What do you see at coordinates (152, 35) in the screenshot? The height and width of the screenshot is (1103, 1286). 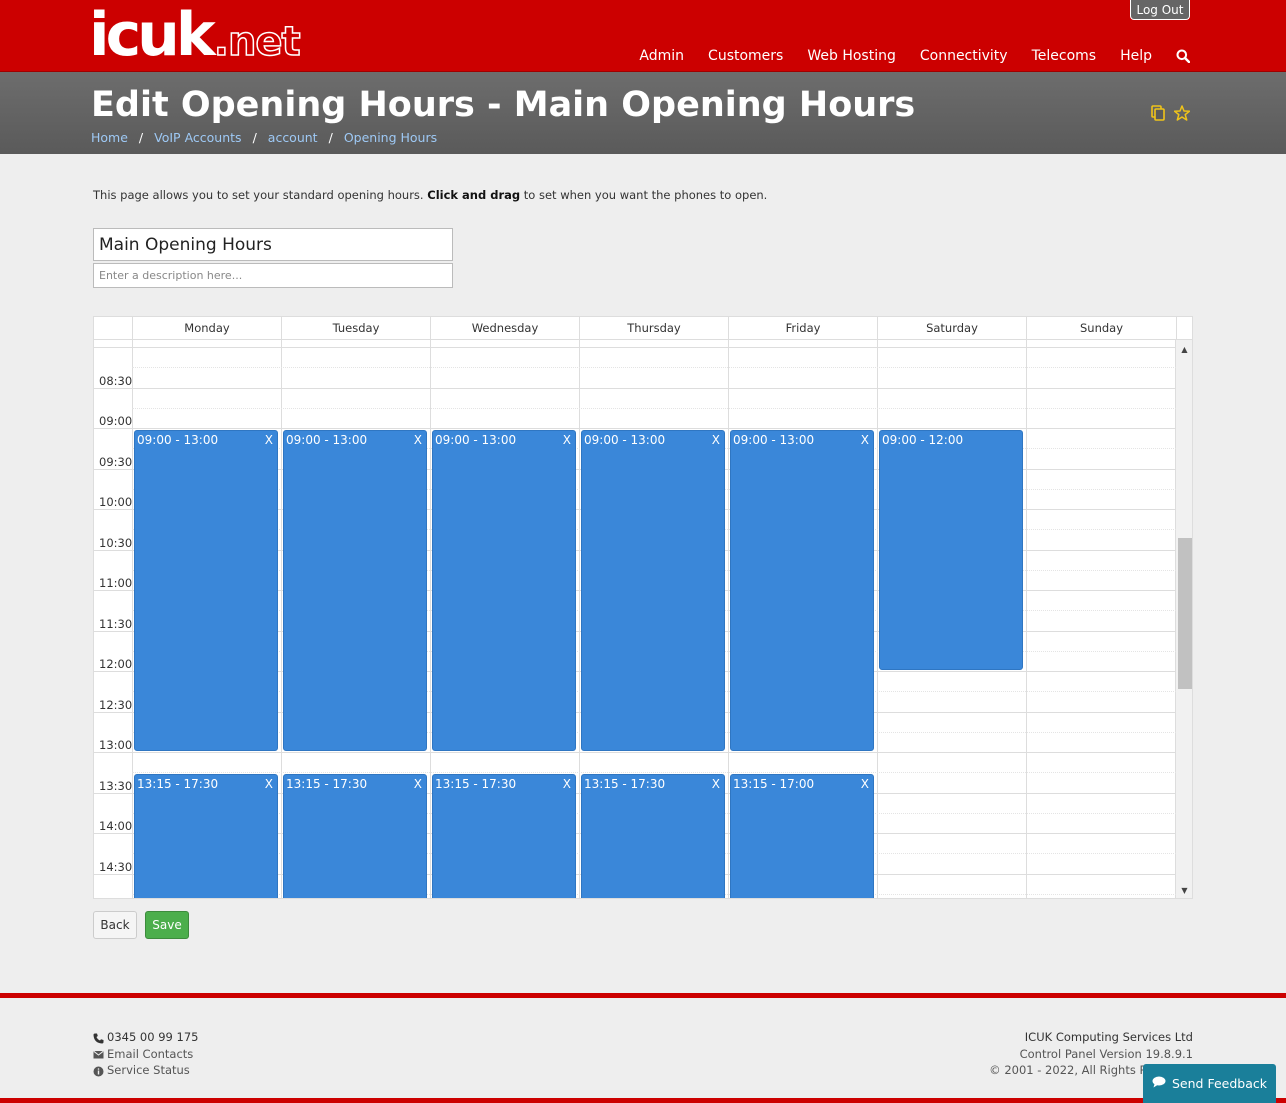 I see `logo-main-text: icuk` at bounding box center [152, 35].